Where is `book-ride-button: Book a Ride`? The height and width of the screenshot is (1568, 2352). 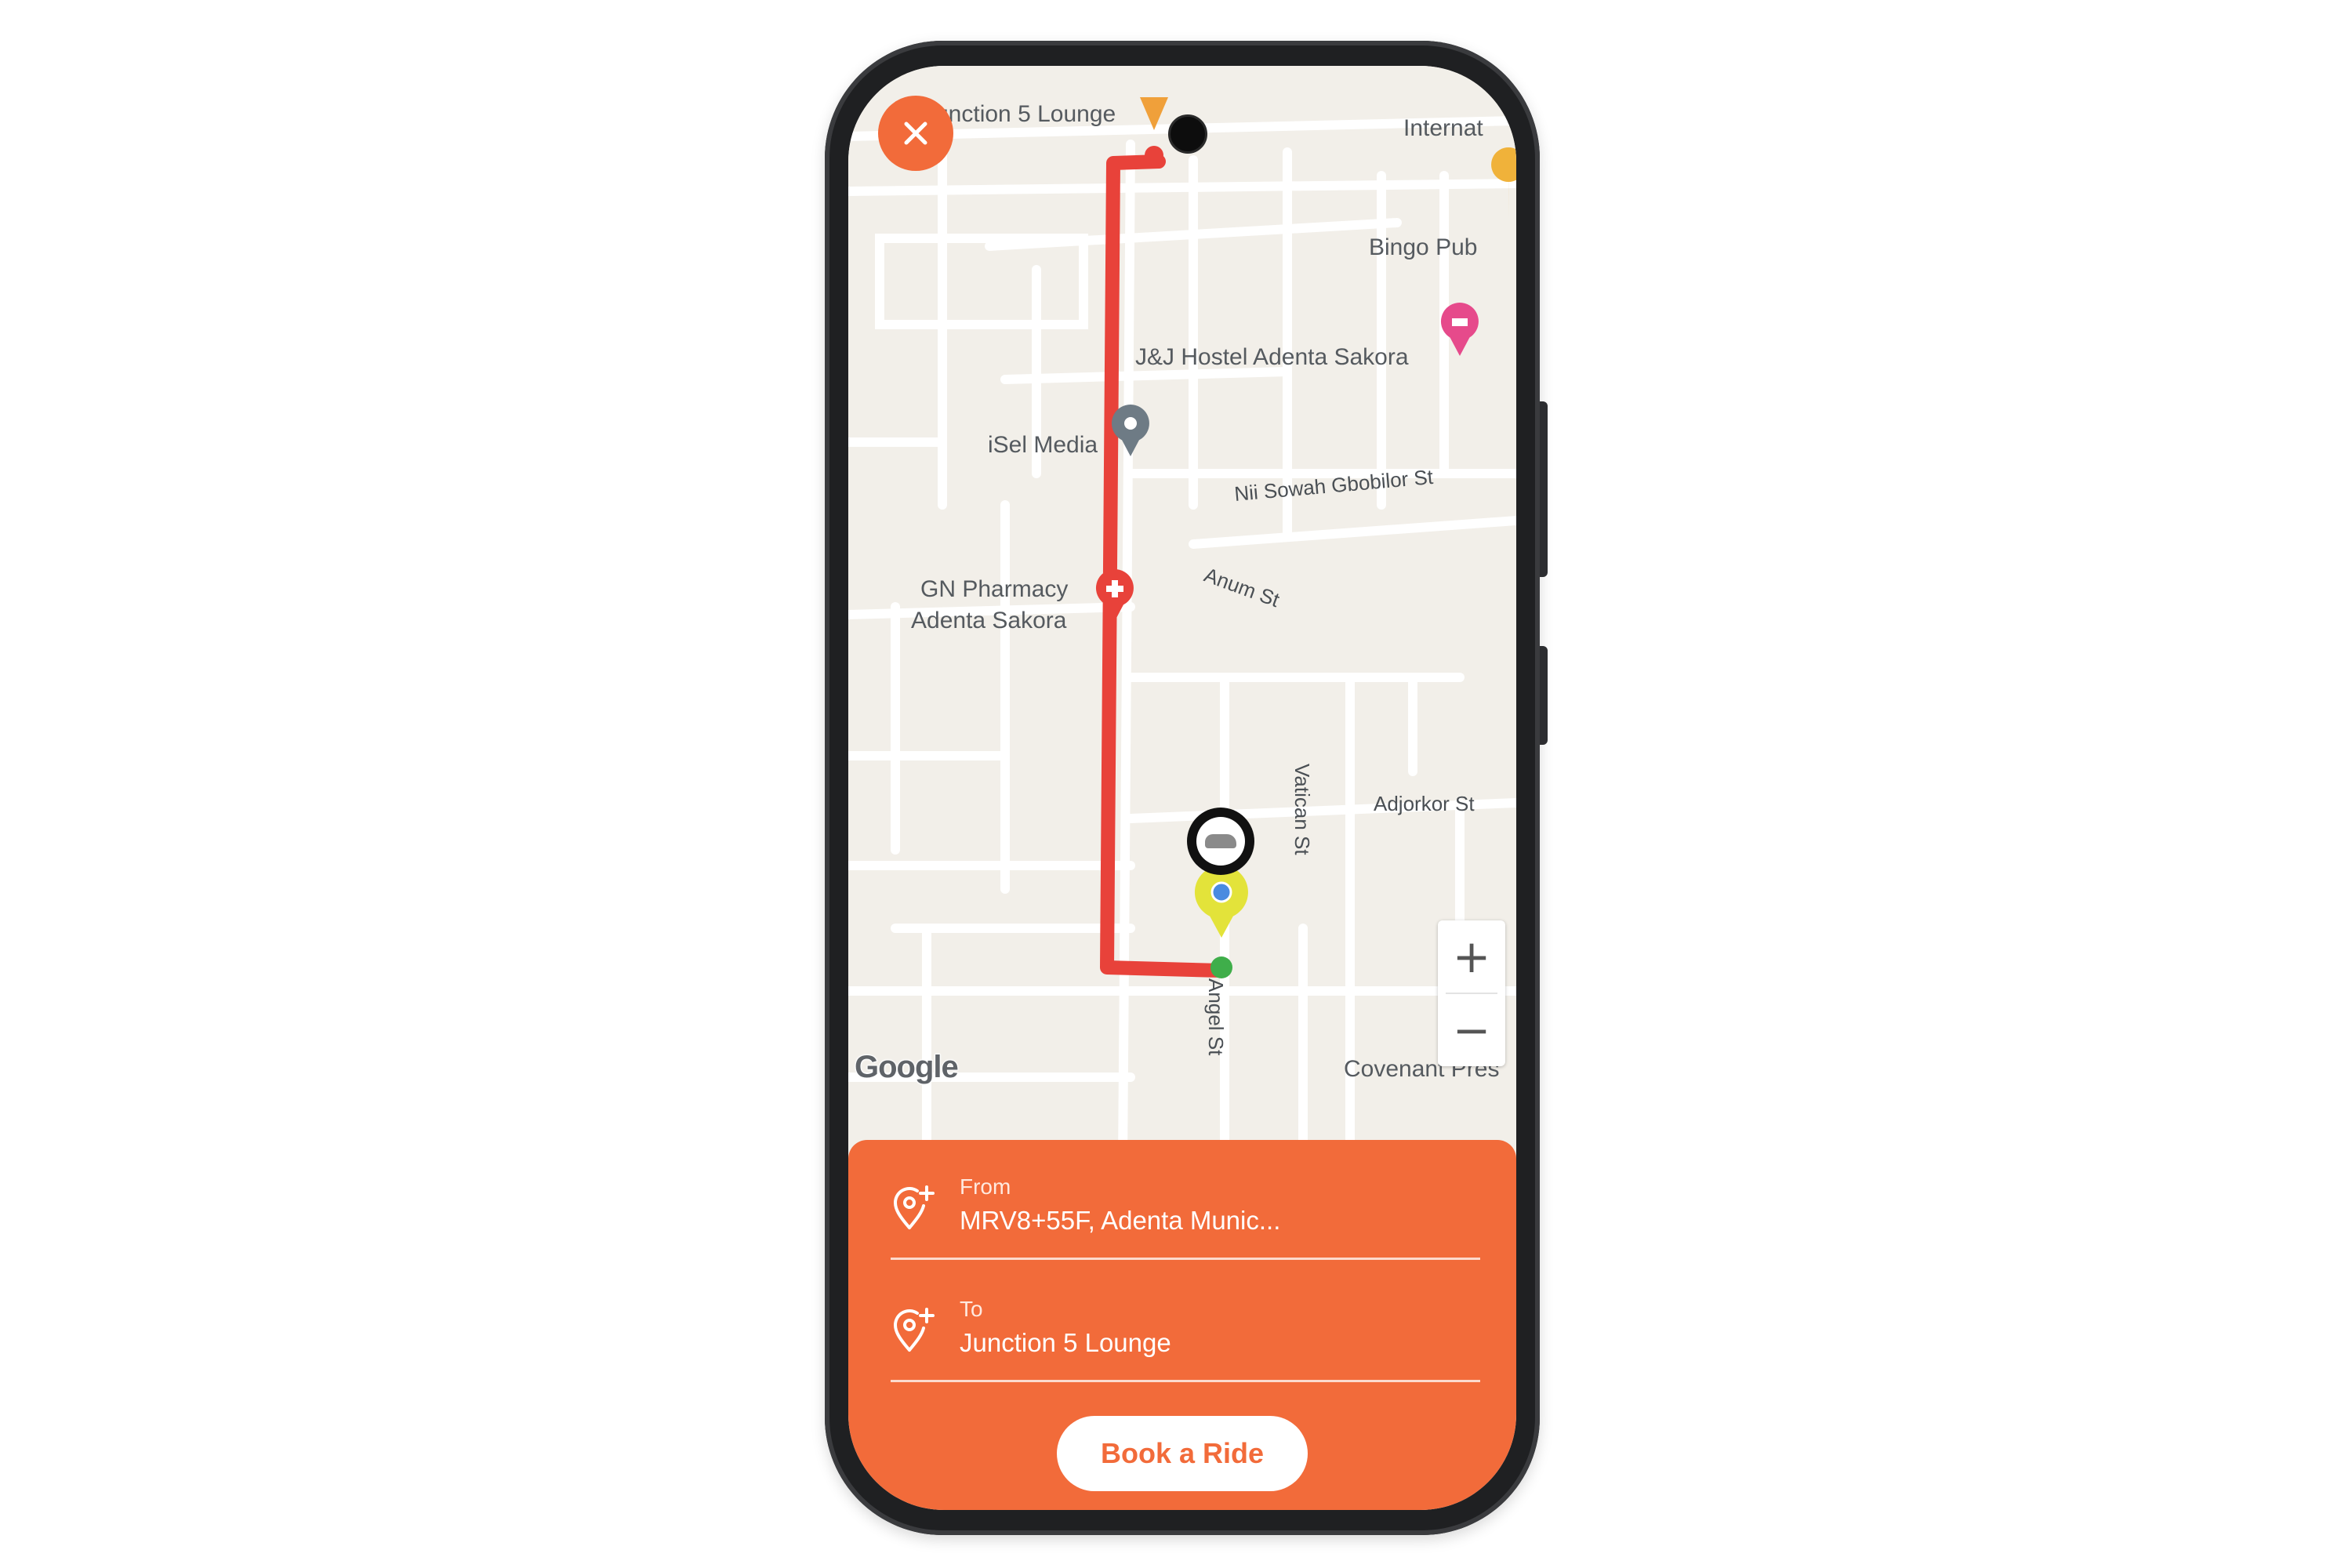 book-ride-button: Book a Ride is located at coordinates (1182, 1453).